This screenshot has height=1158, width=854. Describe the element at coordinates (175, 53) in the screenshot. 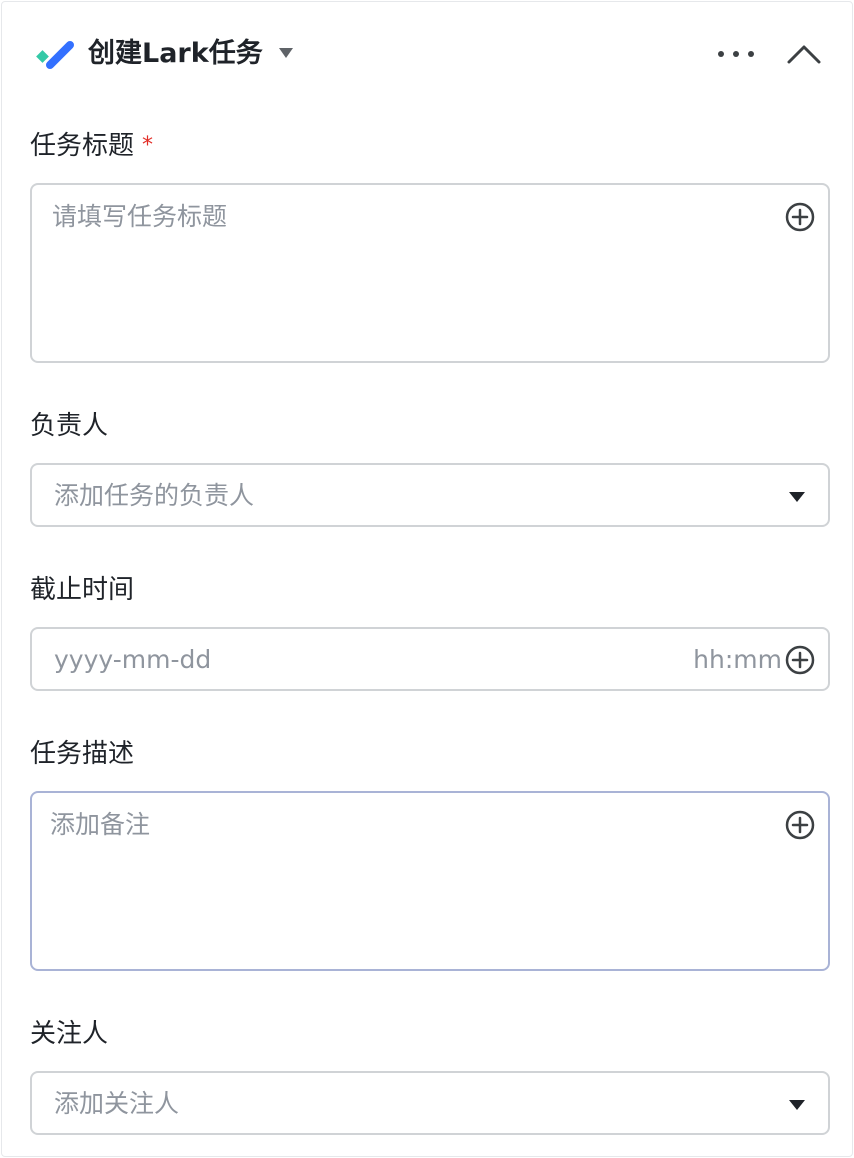

I see `panel-title: 创建Lark任务` at that location.